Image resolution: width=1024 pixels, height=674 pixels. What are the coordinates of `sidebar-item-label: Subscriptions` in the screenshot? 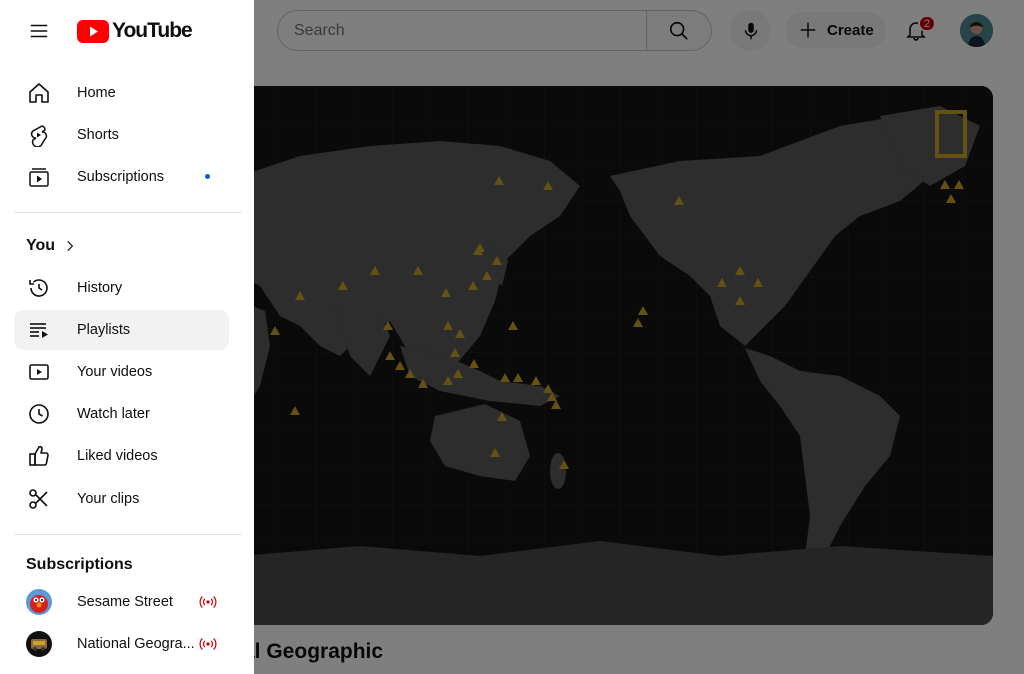 It's located at (121, 177).